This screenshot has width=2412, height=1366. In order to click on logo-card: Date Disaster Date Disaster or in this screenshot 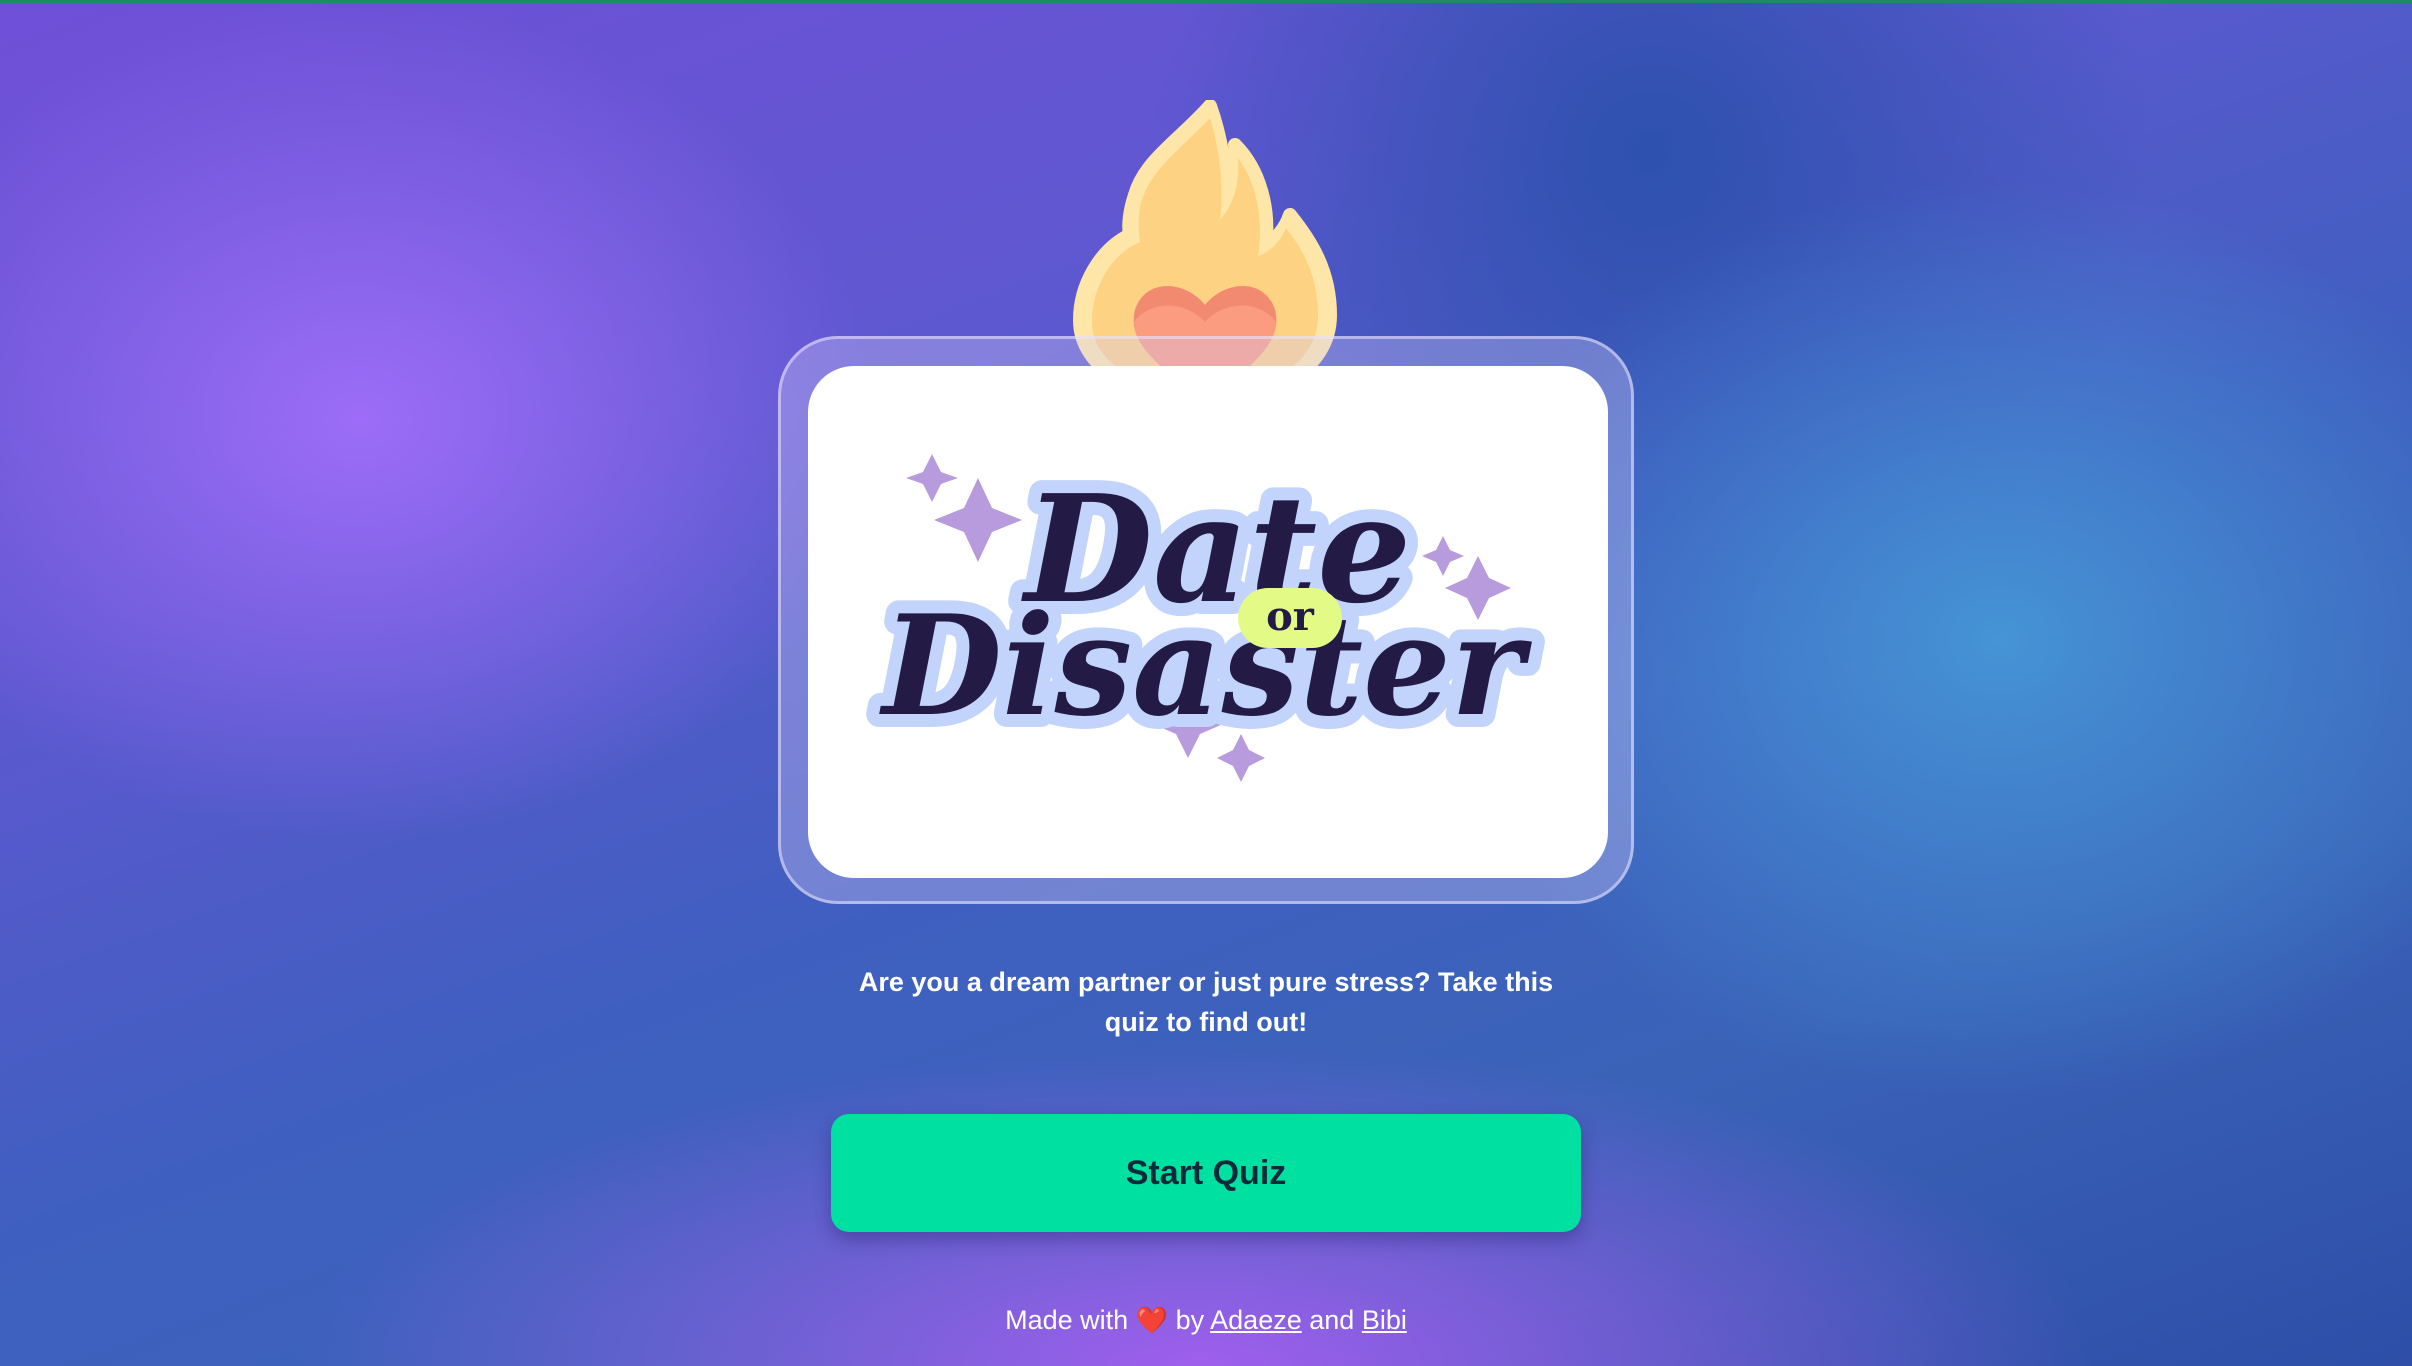, I will do `click(1208, 622)`.